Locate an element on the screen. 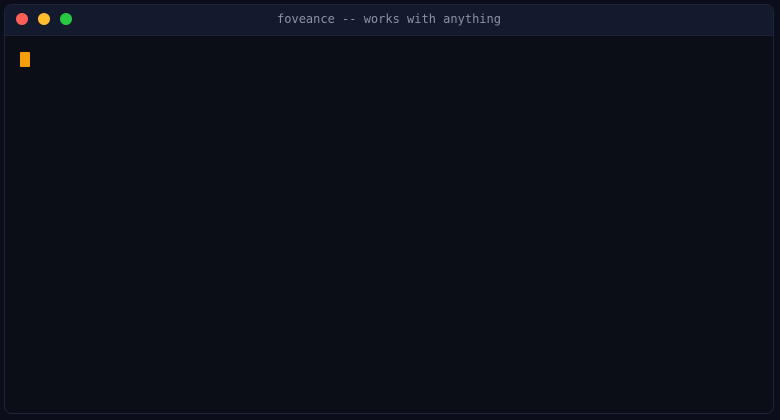  title-bar: foveance -- works with anything is located at coordinates (389, 20).